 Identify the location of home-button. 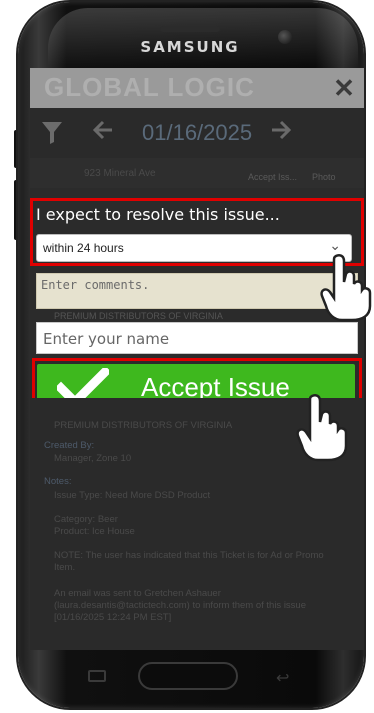
(188, 676).